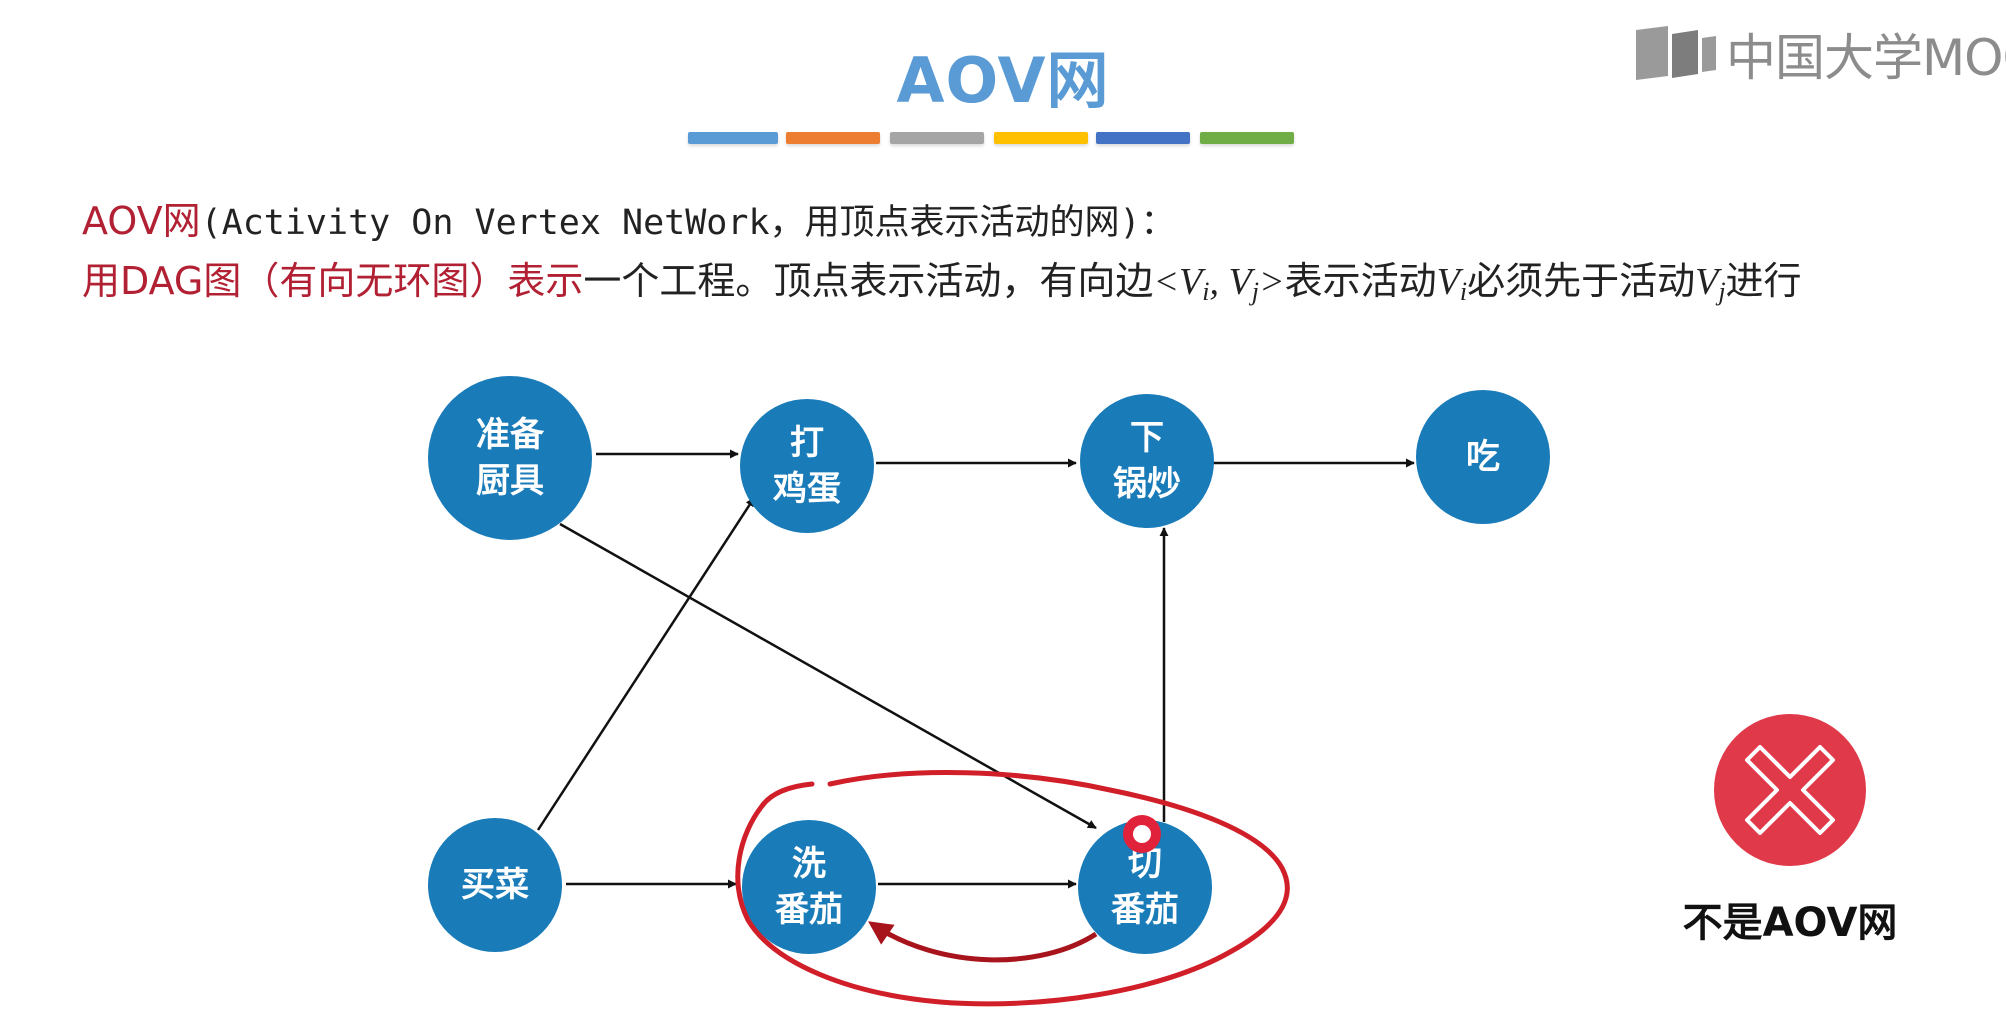 Image resolution: width=2006 pixels, height=1022 pixels. I want to click on cycle-highlight-loop, so click(1012, 888).